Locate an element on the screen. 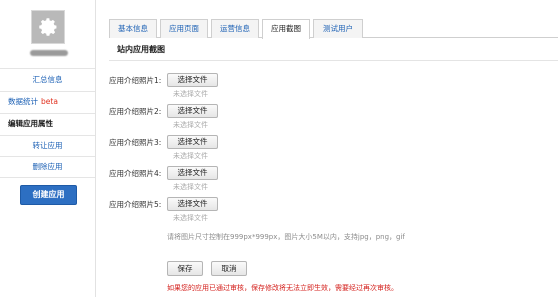 Image resolution: width=558 pixels, height=297 pixels. app-name-obscured is located at coordinates (49, 53).